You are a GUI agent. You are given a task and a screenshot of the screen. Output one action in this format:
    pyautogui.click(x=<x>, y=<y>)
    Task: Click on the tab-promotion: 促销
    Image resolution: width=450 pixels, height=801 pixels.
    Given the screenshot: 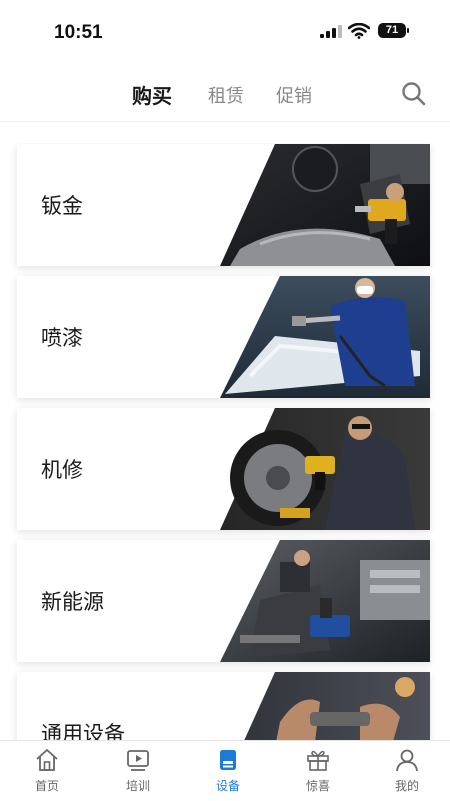 What is the action you would take?
    pyautogui.click(x=294, y=95)
    